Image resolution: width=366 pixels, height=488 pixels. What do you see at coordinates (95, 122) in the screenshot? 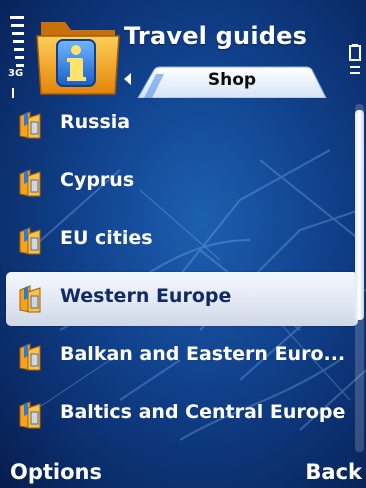
I see `list-item-label: Russia` at bounding box center [95, 122].